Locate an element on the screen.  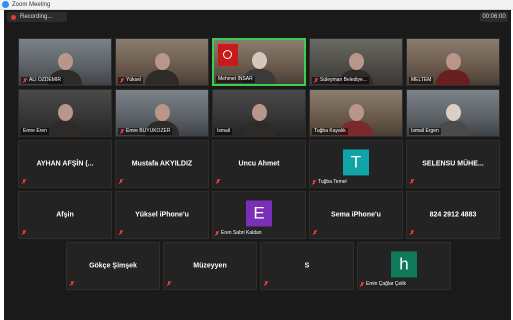
participant-tile: T Tuğba Temel is located at coordinates (356, 164).